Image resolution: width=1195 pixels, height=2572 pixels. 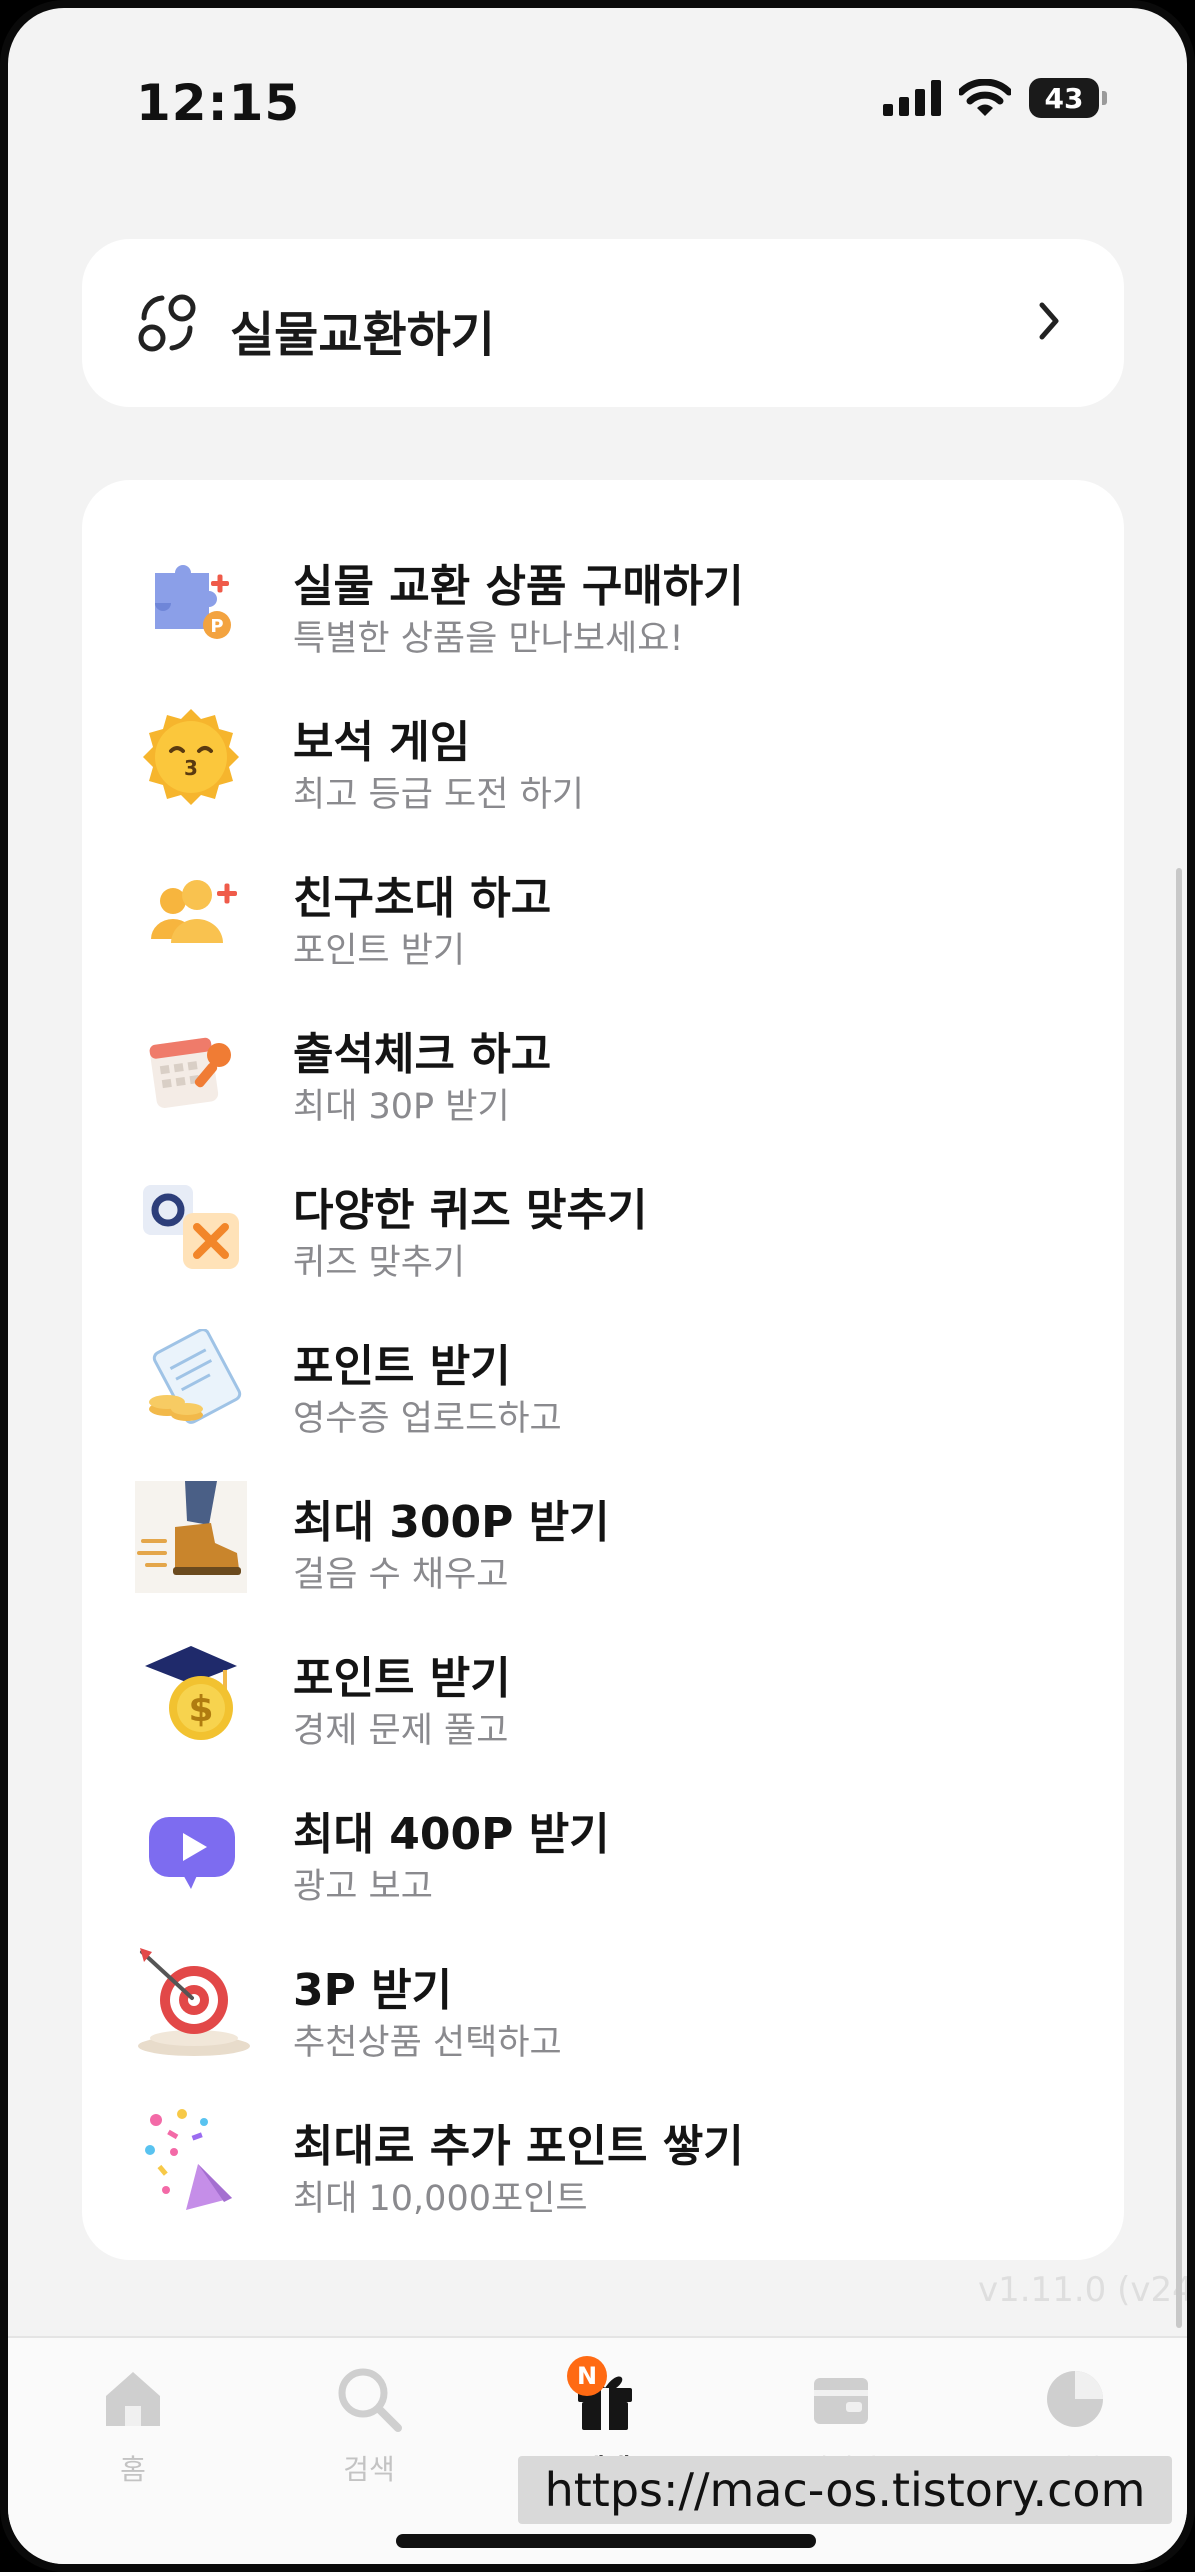 I want to click on chevron-right-icon, so click(x=1049, y=321).